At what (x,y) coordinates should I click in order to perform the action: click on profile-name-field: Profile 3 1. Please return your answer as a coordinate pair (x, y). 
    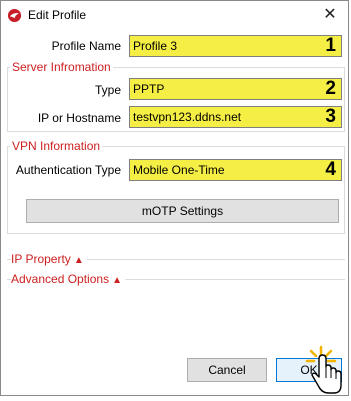
    Looking at the image, I should click on (235, 46).